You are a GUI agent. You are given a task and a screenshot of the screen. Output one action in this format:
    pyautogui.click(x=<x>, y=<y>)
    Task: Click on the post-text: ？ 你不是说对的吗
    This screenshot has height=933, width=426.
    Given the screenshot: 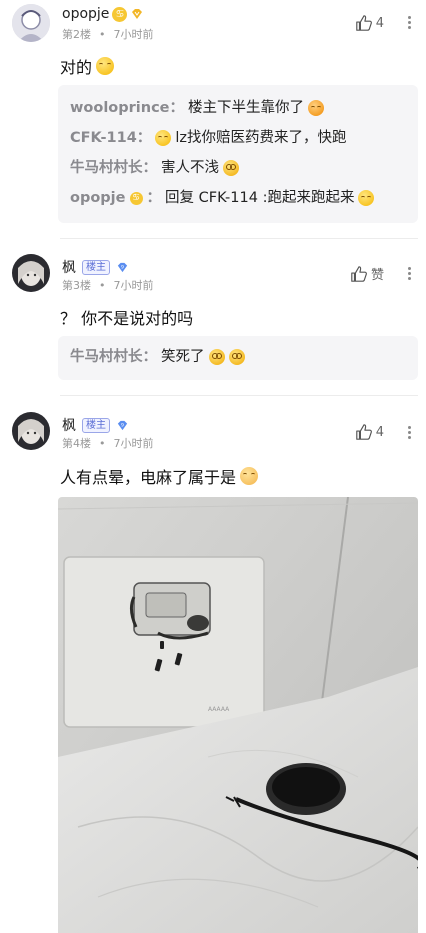 What is the action you would take?
    pyautogui.click(x=127, y=318)
    